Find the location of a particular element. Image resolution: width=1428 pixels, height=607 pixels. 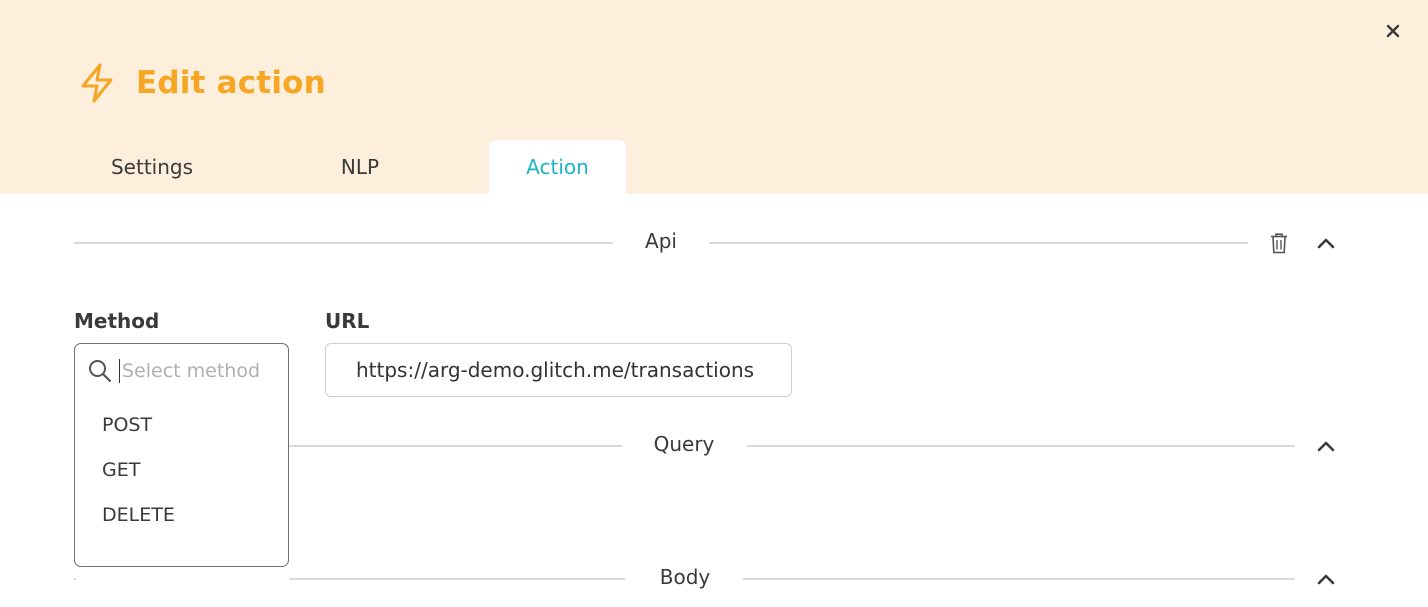

tab-nlp: NLP is located at coordinates (360, 167).